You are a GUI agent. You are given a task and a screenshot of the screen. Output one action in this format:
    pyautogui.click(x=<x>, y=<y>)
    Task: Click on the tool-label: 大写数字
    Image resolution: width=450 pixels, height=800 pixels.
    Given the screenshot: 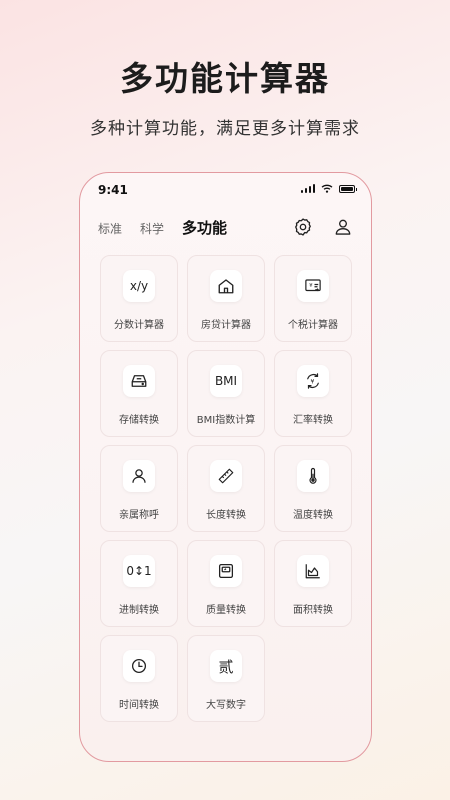 What is the action you would take?
    pyautogui.click(x=226, y=705)
    